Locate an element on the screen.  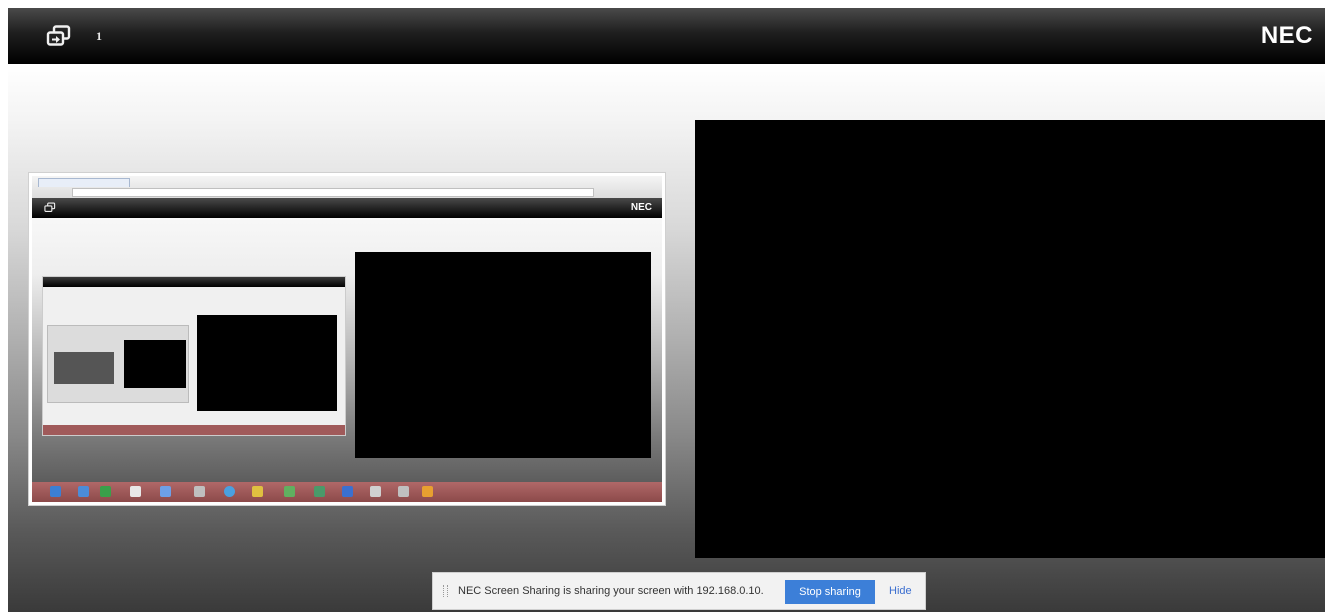
participant-count: 1 is located at coordinates (99, 36).